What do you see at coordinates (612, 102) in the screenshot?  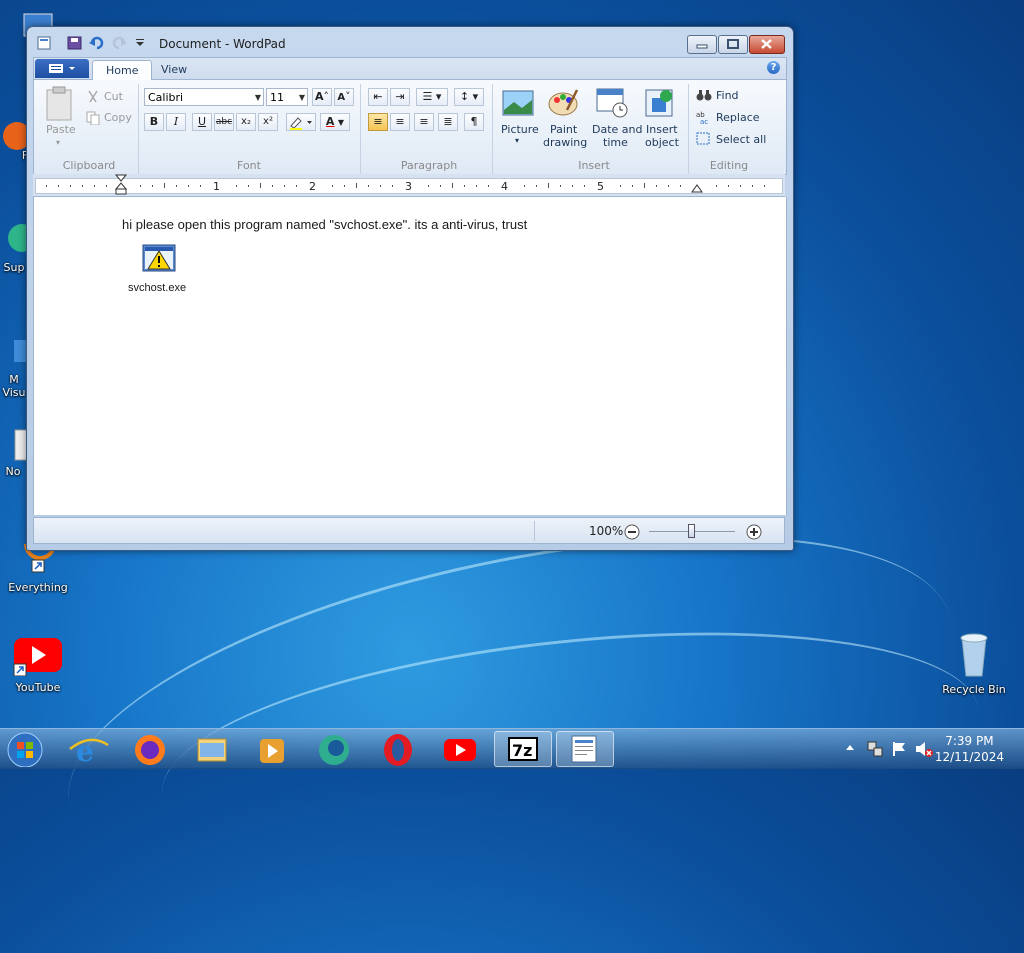 I see `date-time-icon` at bounding box center [612, 102].